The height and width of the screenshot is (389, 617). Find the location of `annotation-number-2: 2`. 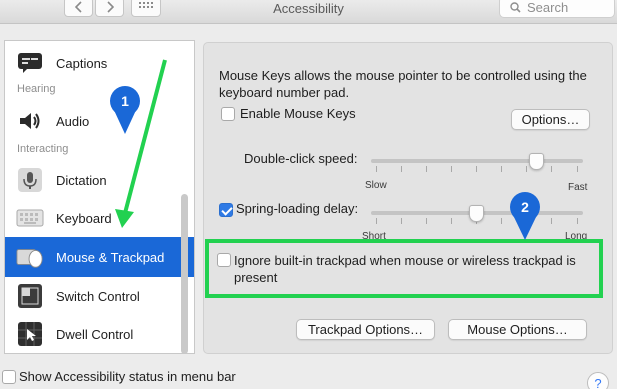

annotation-number-2: 2 is located at coordinates (525, 207).